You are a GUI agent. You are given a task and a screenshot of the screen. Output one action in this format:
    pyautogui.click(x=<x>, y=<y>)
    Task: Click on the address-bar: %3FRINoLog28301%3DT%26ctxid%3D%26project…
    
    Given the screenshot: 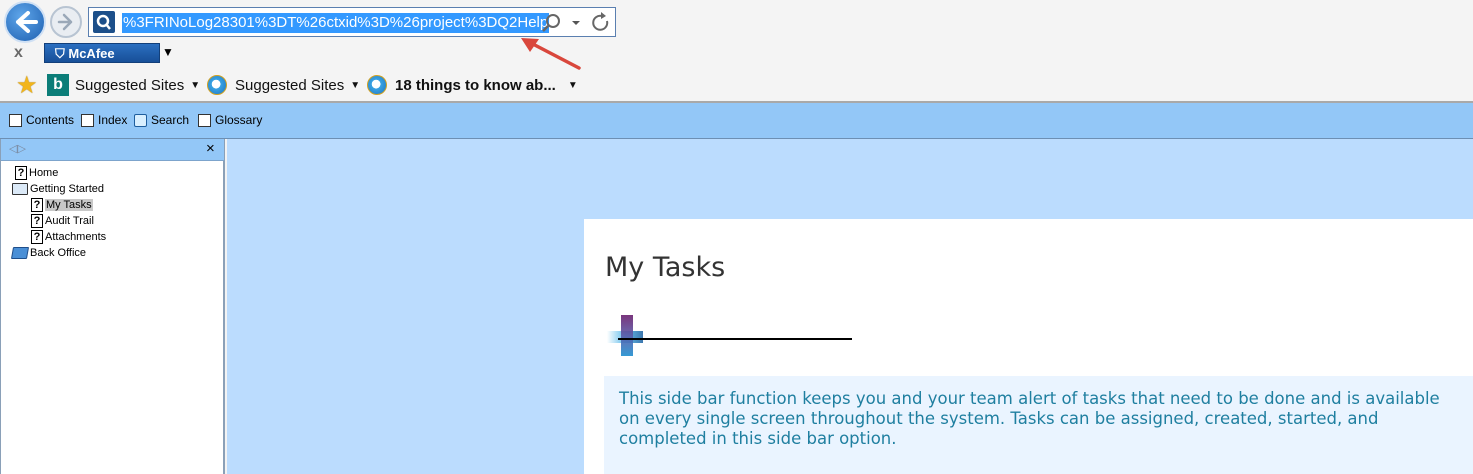 What is the action you would take?
    pyautogui.click(x=352, y=22)
    